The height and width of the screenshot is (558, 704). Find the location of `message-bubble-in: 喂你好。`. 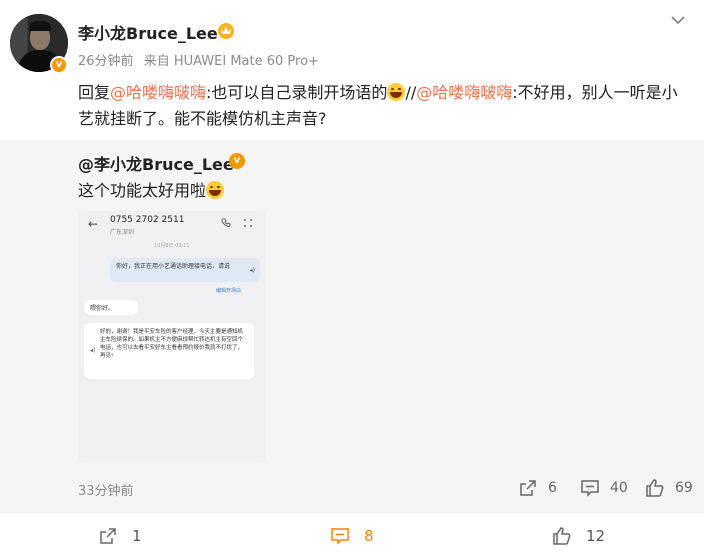

message-bubble-in: 喂你好。 is located at coordinates (111, 307).